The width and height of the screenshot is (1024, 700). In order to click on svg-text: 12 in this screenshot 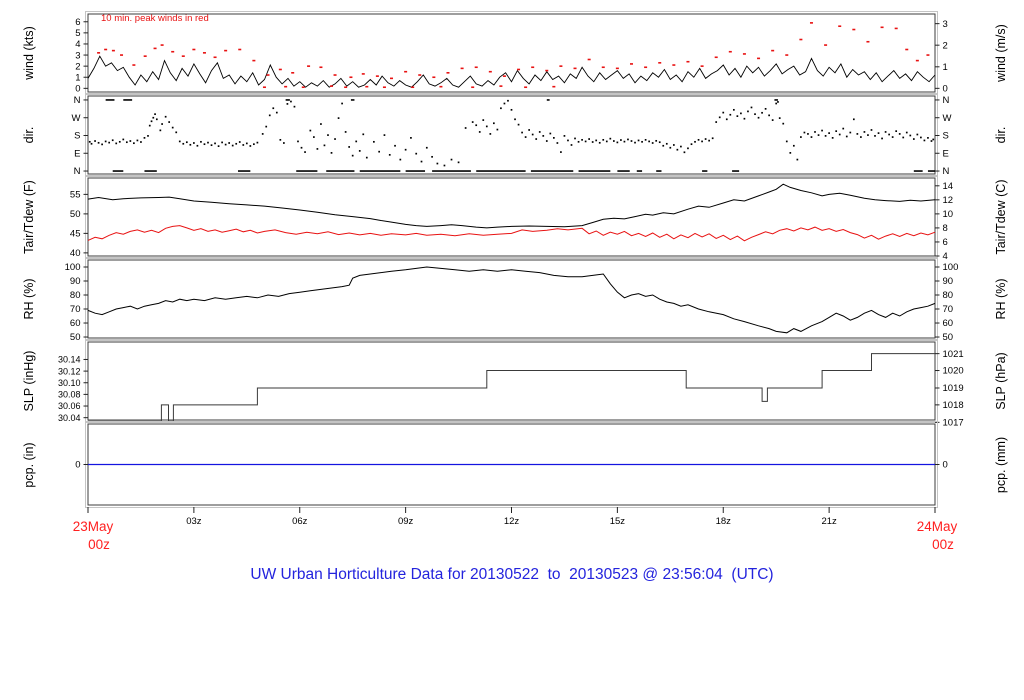, I will do `click(948, 200)`.